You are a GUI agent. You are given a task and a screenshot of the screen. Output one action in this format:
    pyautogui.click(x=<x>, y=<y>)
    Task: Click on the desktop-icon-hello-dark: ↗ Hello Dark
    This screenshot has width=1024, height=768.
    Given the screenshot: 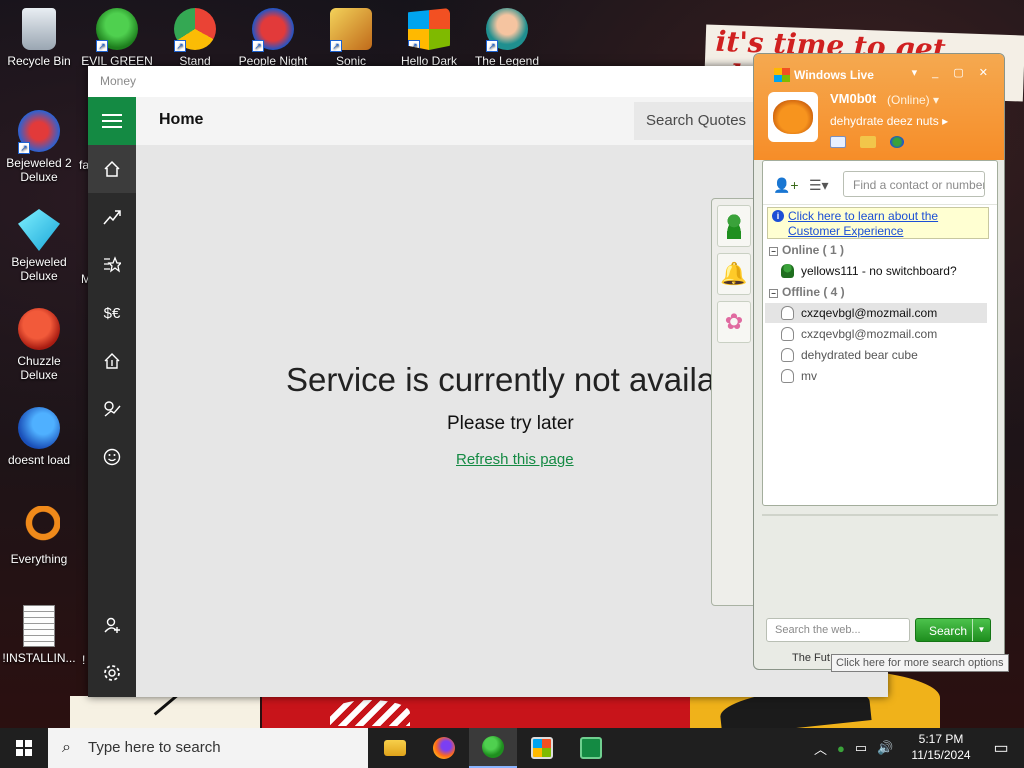 What is the action you would take?
    pyautogui.click(x=429, y=38)
    